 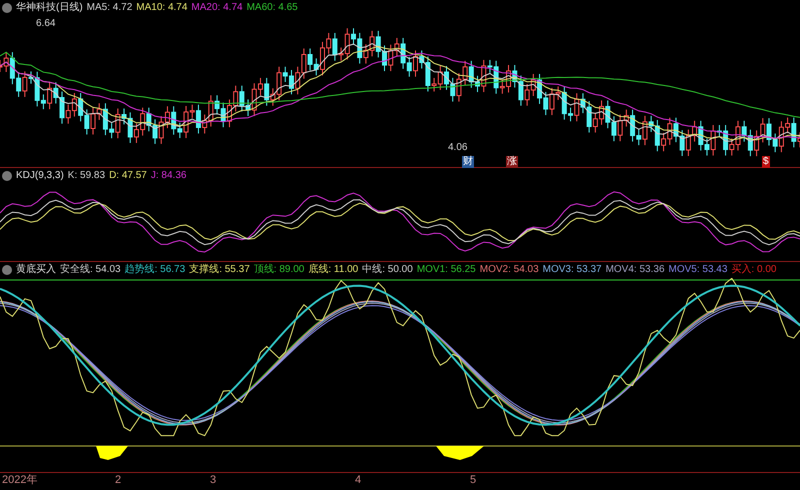 What do you see at coordinates (358, 480) in the screenshot?
I see `axis-label: 4` at bounding box center [358, 480].